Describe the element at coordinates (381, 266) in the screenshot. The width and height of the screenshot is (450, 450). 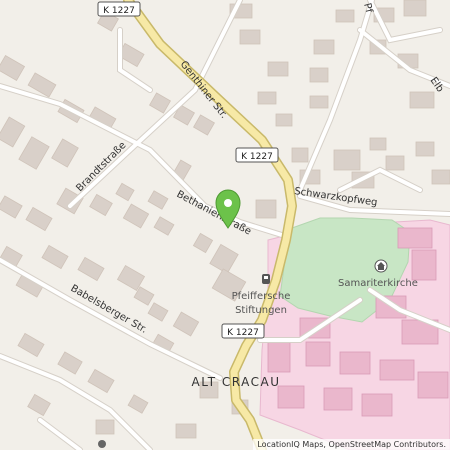
I see `church-icon` at that location.